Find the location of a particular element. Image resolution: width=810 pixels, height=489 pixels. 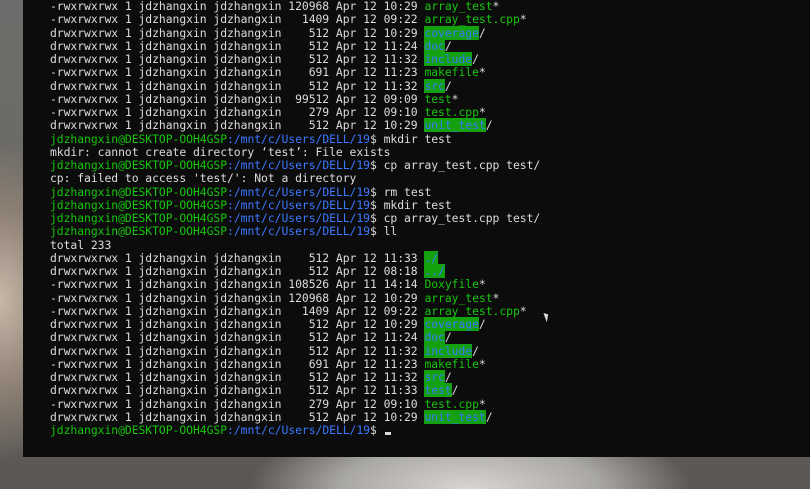

directory-name: ../ is located at coordinates (434, 271).